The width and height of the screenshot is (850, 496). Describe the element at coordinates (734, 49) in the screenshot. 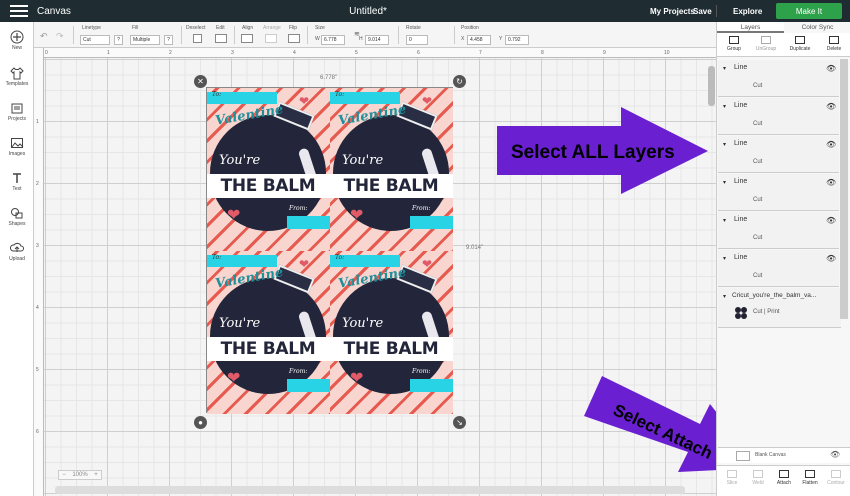

I see `group-label: Group` at that location.